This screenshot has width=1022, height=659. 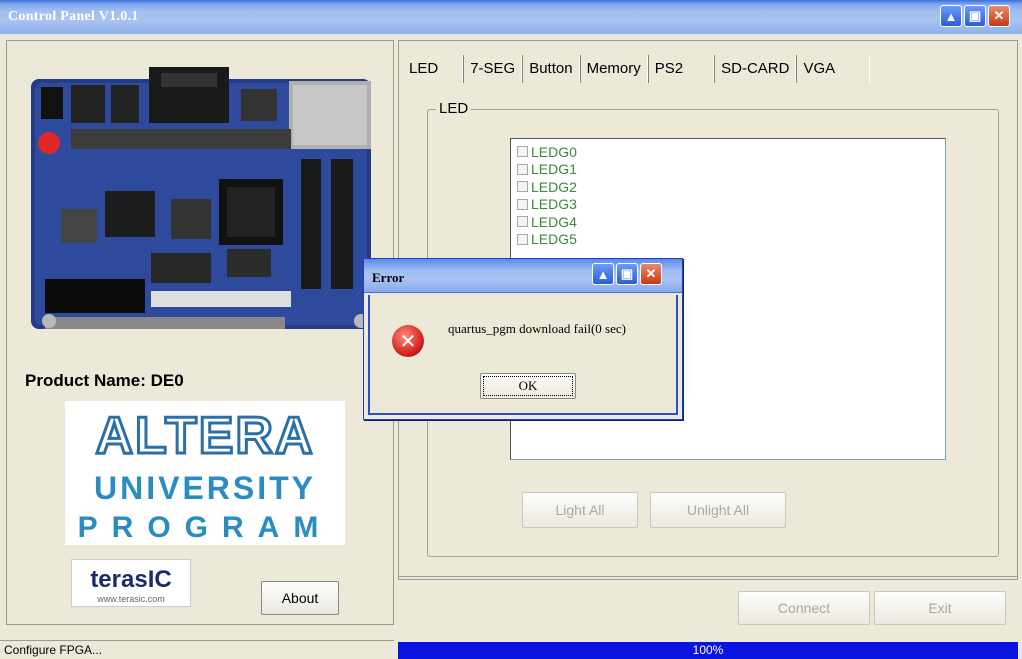 What do you see at coordinates (731, 152) in the screenshot?
I see `list-item: LEDG0` at bounding box center [731, 152].